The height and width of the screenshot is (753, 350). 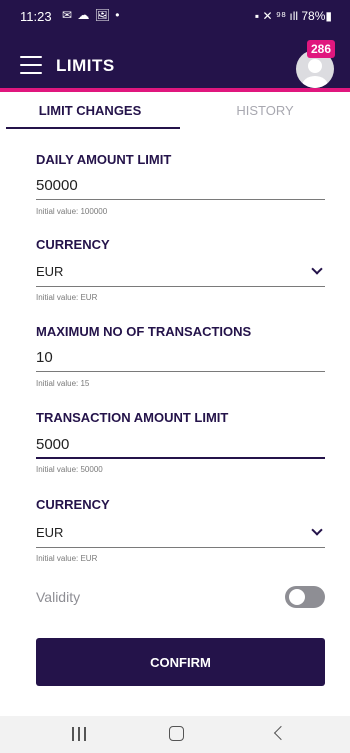 I want to click on transaction-amount-limit-label: TRANSACTION AMOUNT LIMIT, so click(x=132, y=417).